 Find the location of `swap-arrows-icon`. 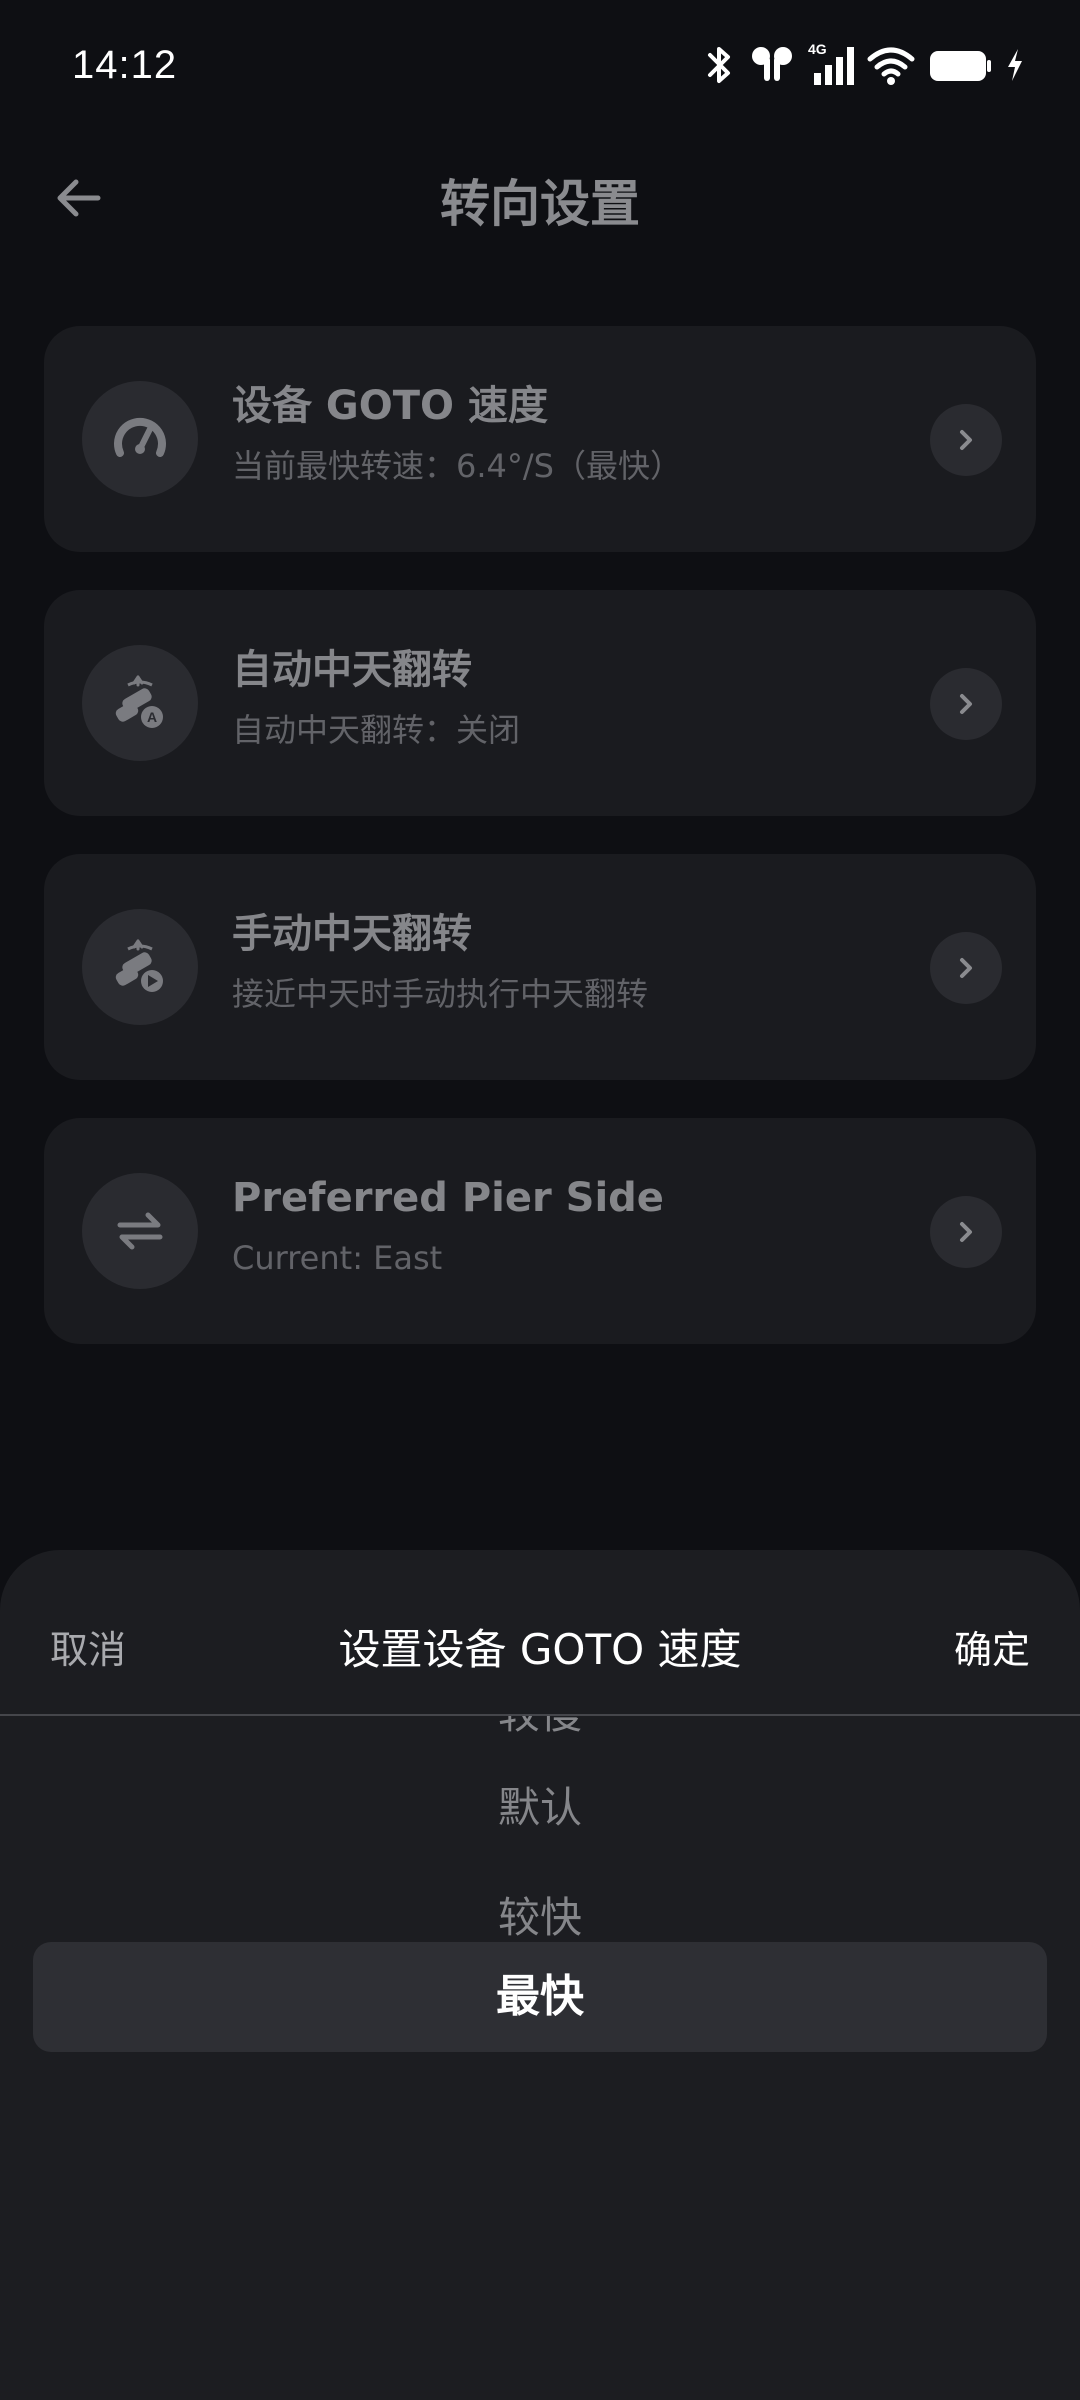

swap-arrows-icon is located at coordinates (140, 1231).